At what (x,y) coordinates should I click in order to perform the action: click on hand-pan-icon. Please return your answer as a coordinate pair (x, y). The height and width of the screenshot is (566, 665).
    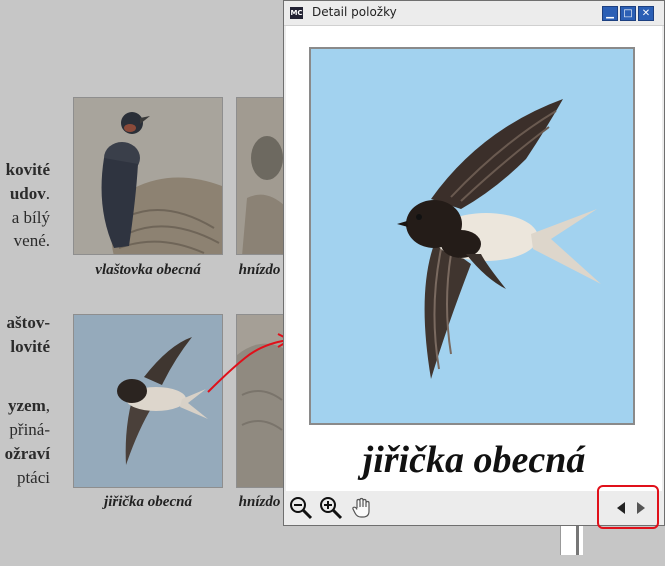
    Looking at the image, I should click on (361, 507).